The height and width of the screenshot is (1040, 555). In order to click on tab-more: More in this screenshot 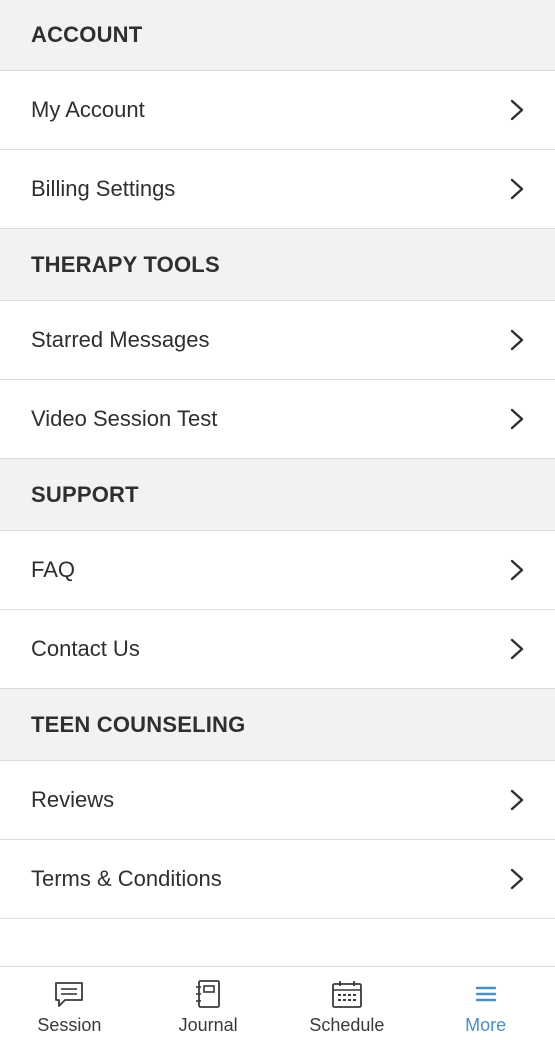, I will do `click(485, 1003)`.